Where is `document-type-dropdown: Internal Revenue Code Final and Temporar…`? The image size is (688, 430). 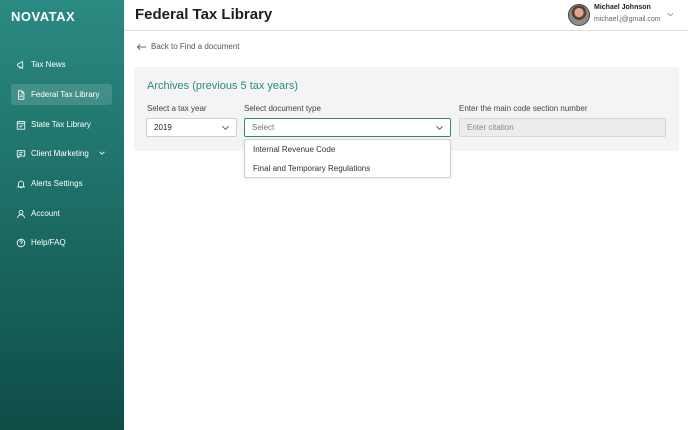
document-type-dropdown: Internal Revenue Code Final and Temporar… is located at coordinates (347, 158).